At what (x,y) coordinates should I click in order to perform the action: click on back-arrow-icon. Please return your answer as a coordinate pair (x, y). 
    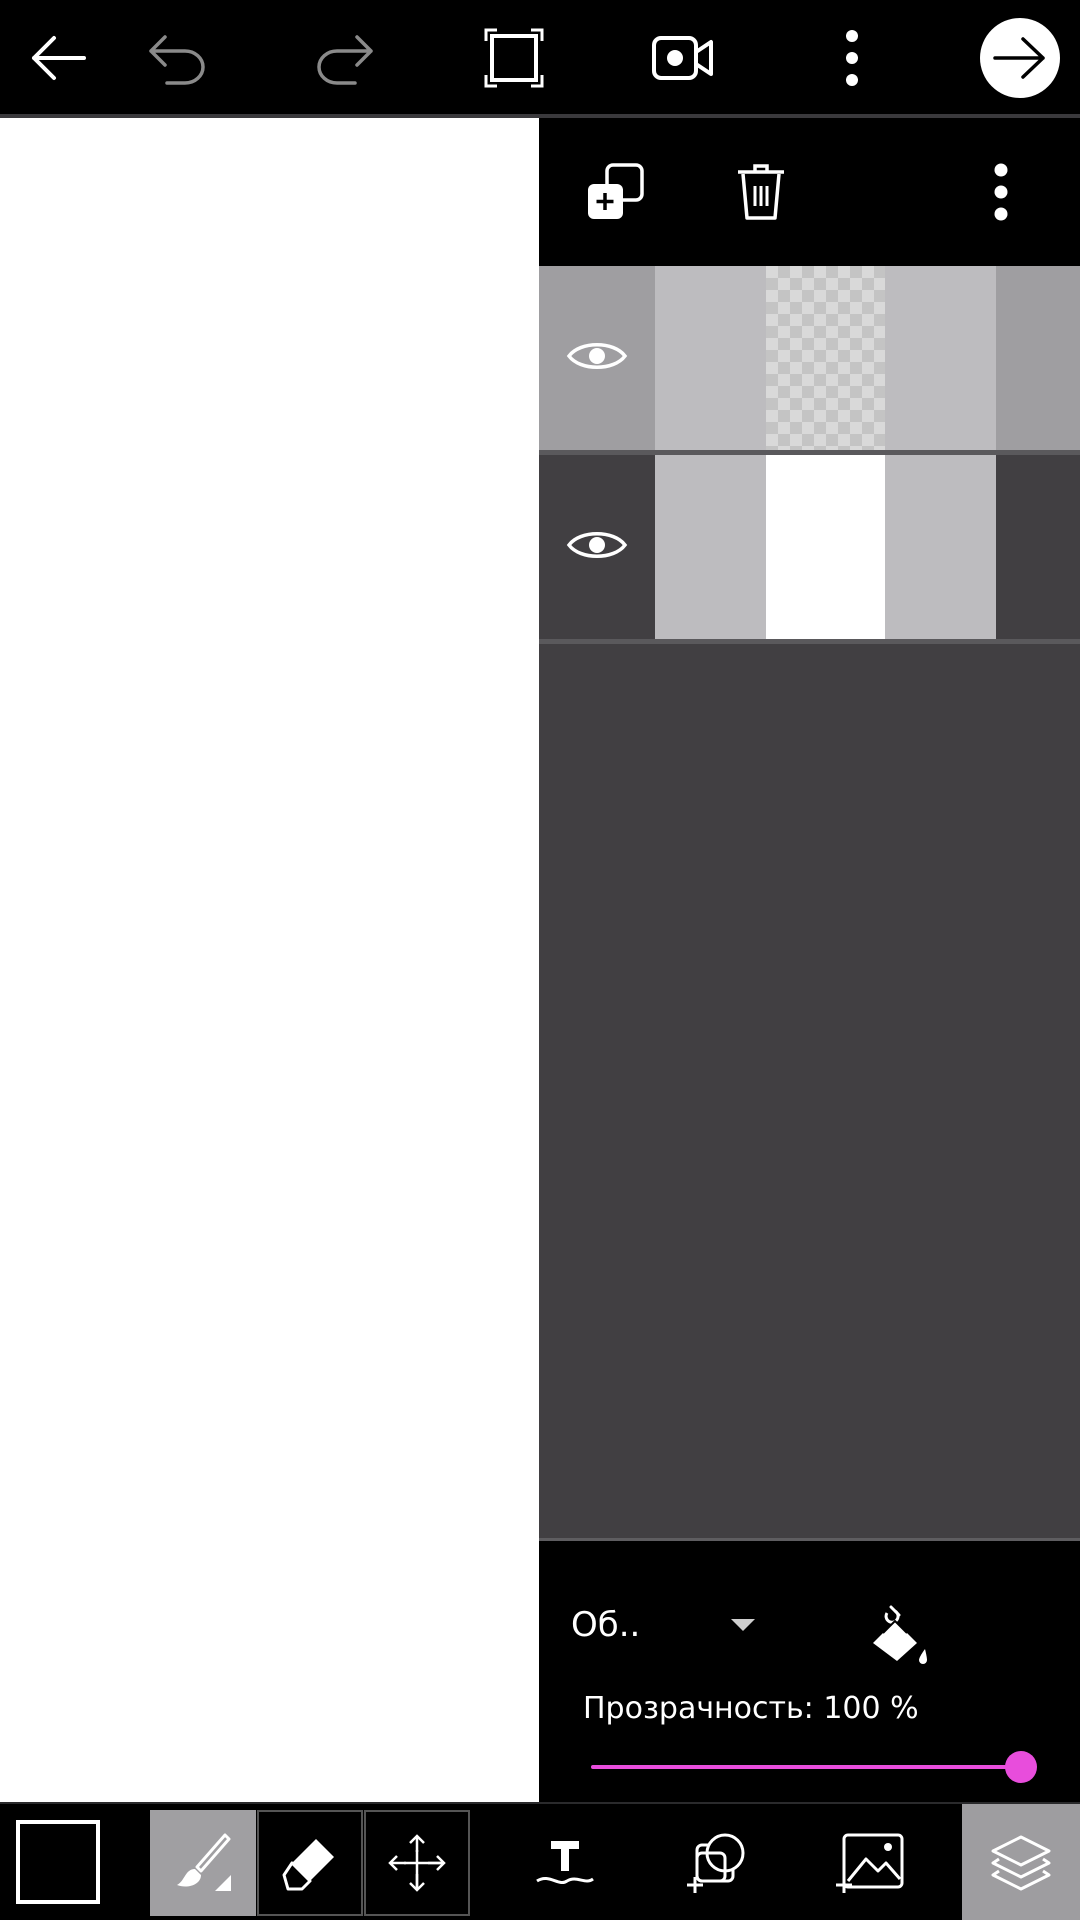
    Looking at the image, I should click on (59, 58).